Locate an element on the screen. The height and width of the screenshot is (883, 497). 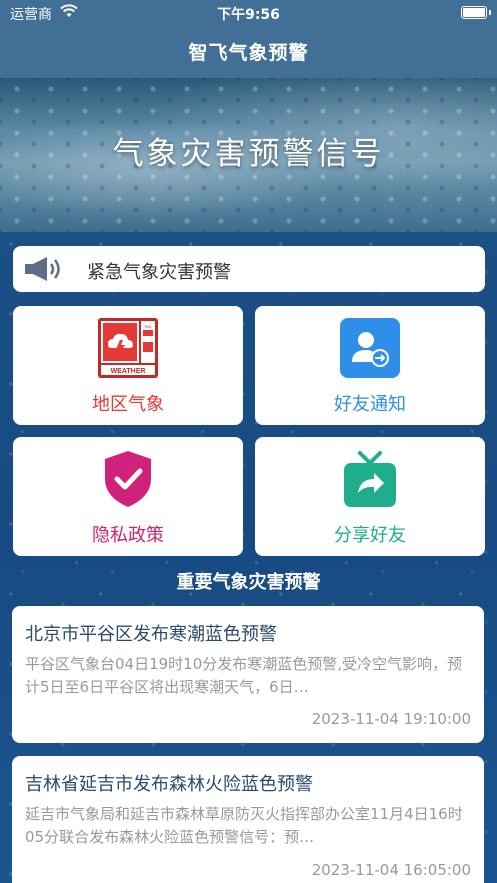
battery-icon is located at coordinates (474, 12).